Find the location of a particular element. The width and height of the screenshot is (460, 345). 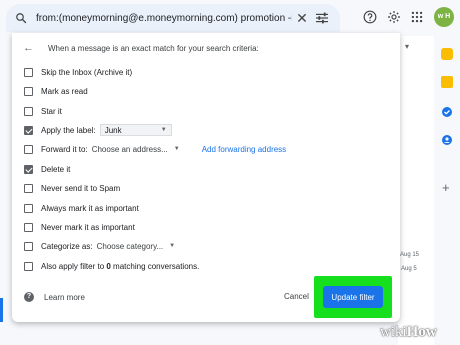

option-label: Apply the label: is located at coordinates (68, 130).